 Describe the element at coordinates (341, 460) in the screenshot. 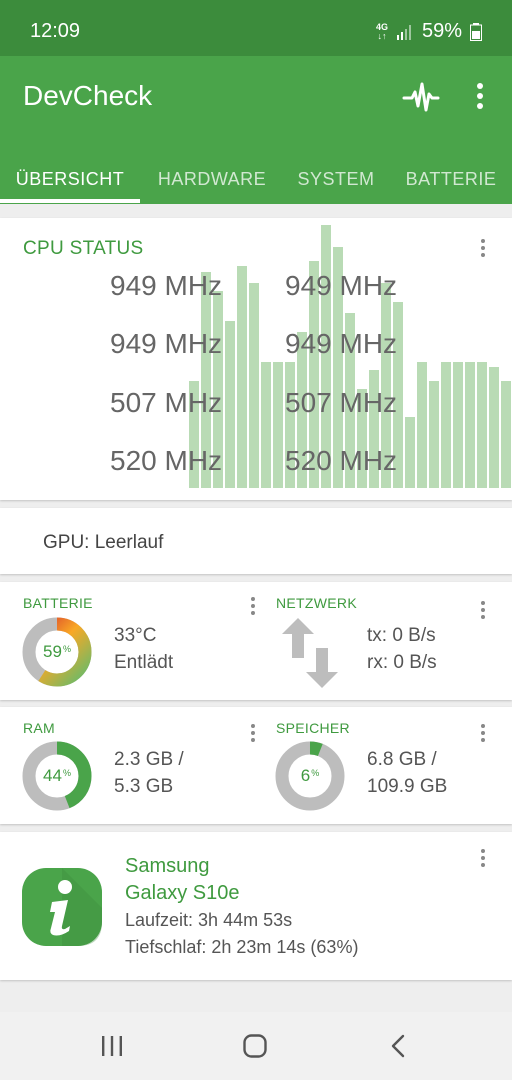

I see `cpu-core-7-freq: 520 MHz` at that location.